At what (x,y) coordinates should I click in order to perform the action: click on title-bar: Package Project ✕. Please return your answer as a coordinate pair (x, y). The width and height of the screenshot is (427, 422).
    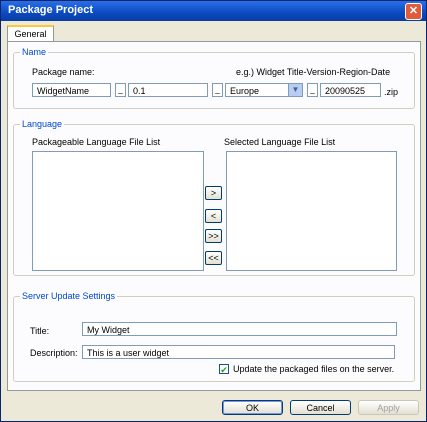
    Looking at the image, I should click on (213, 11).